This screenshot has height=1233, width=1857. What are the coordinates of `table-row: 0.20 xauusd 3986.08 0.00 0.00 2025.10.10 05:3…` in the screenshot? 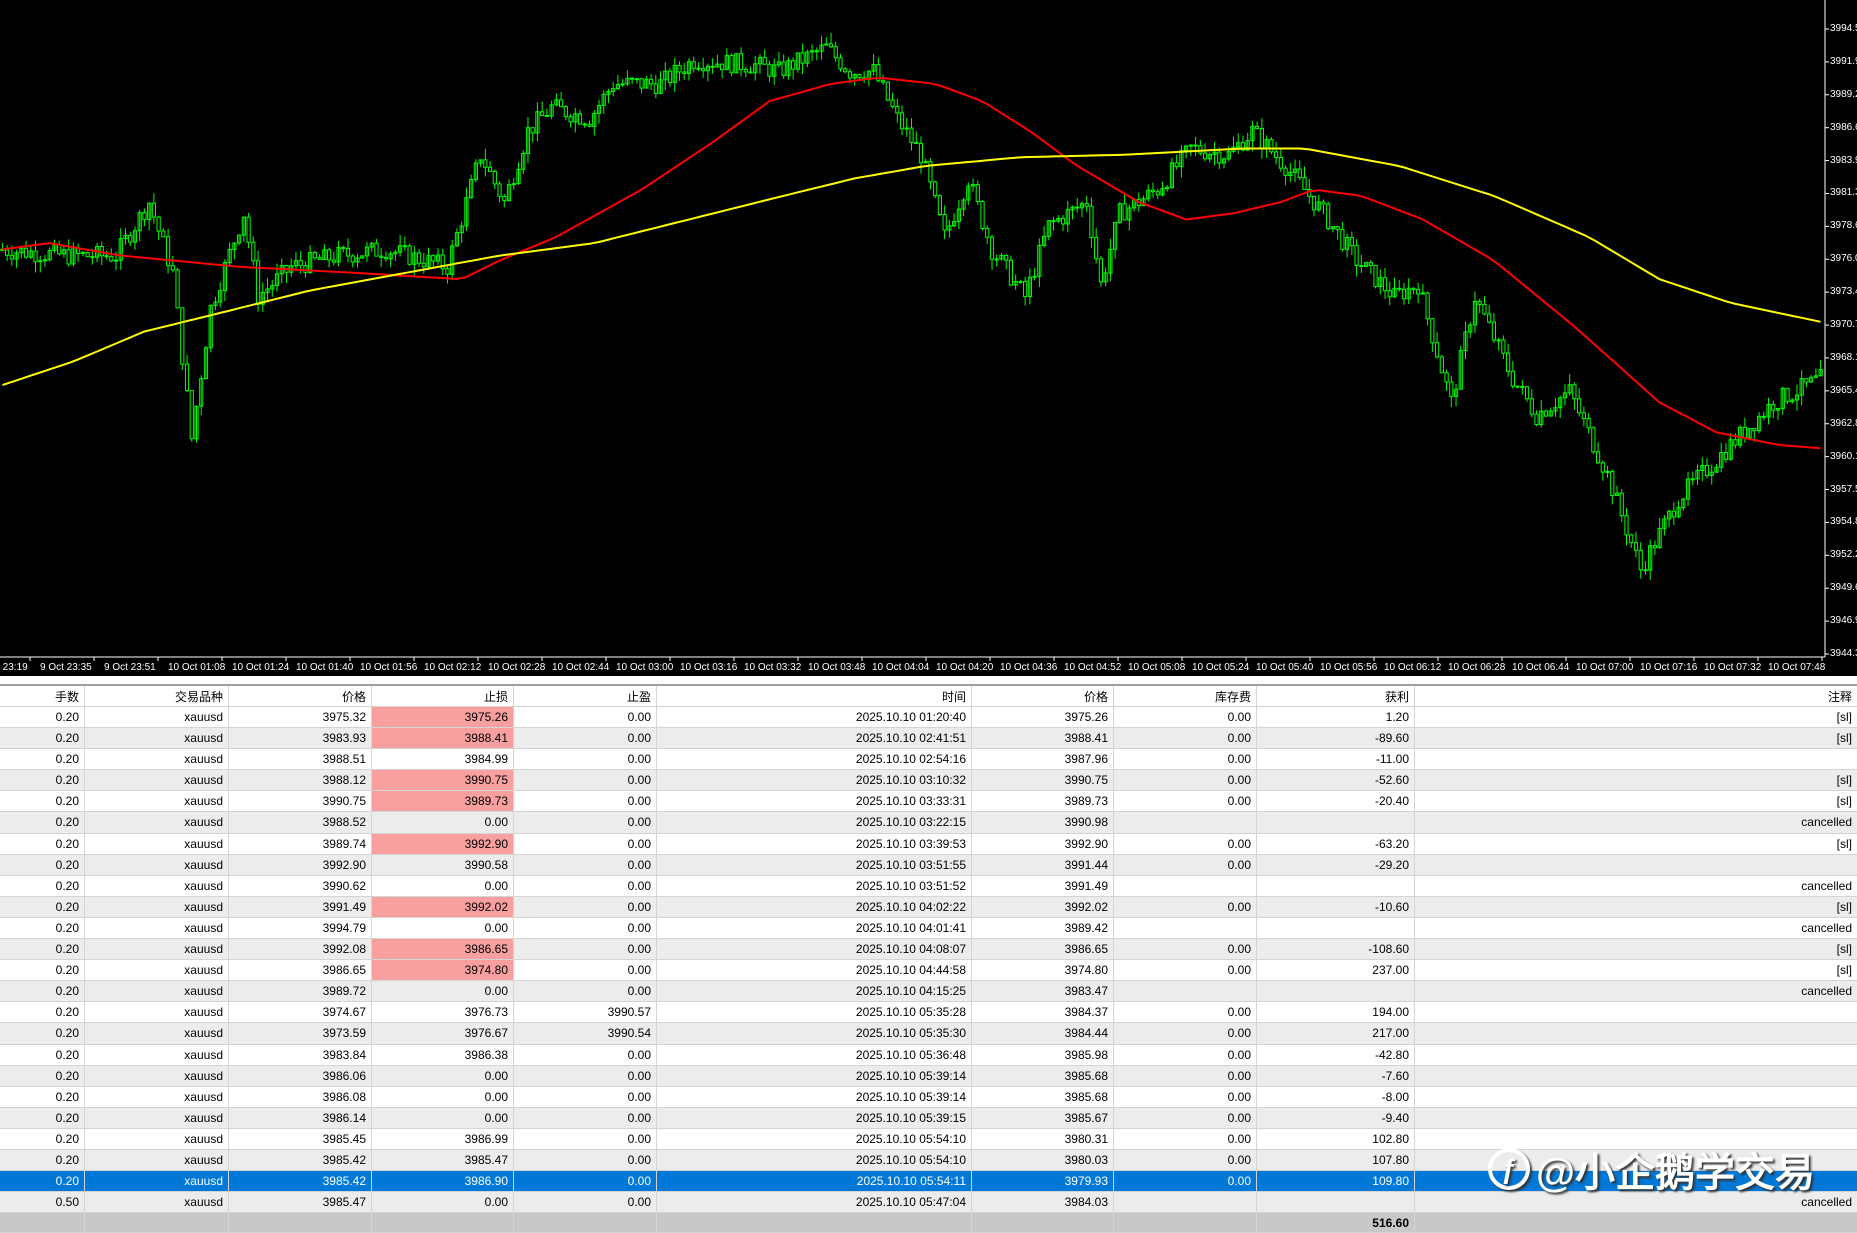 It's located at (928, 1097).